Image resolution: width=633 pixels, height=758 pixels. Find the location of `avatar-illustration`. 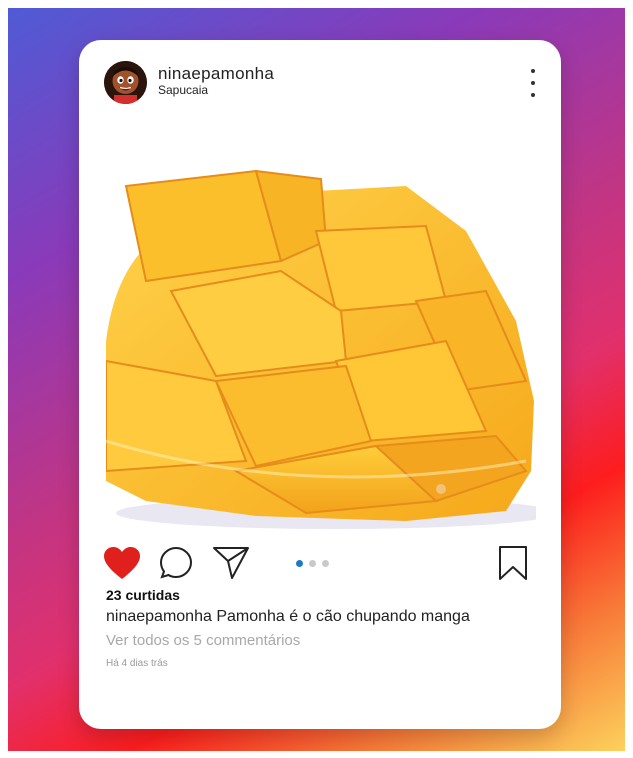

avatar-illustration is located at coordinates (125, 82).